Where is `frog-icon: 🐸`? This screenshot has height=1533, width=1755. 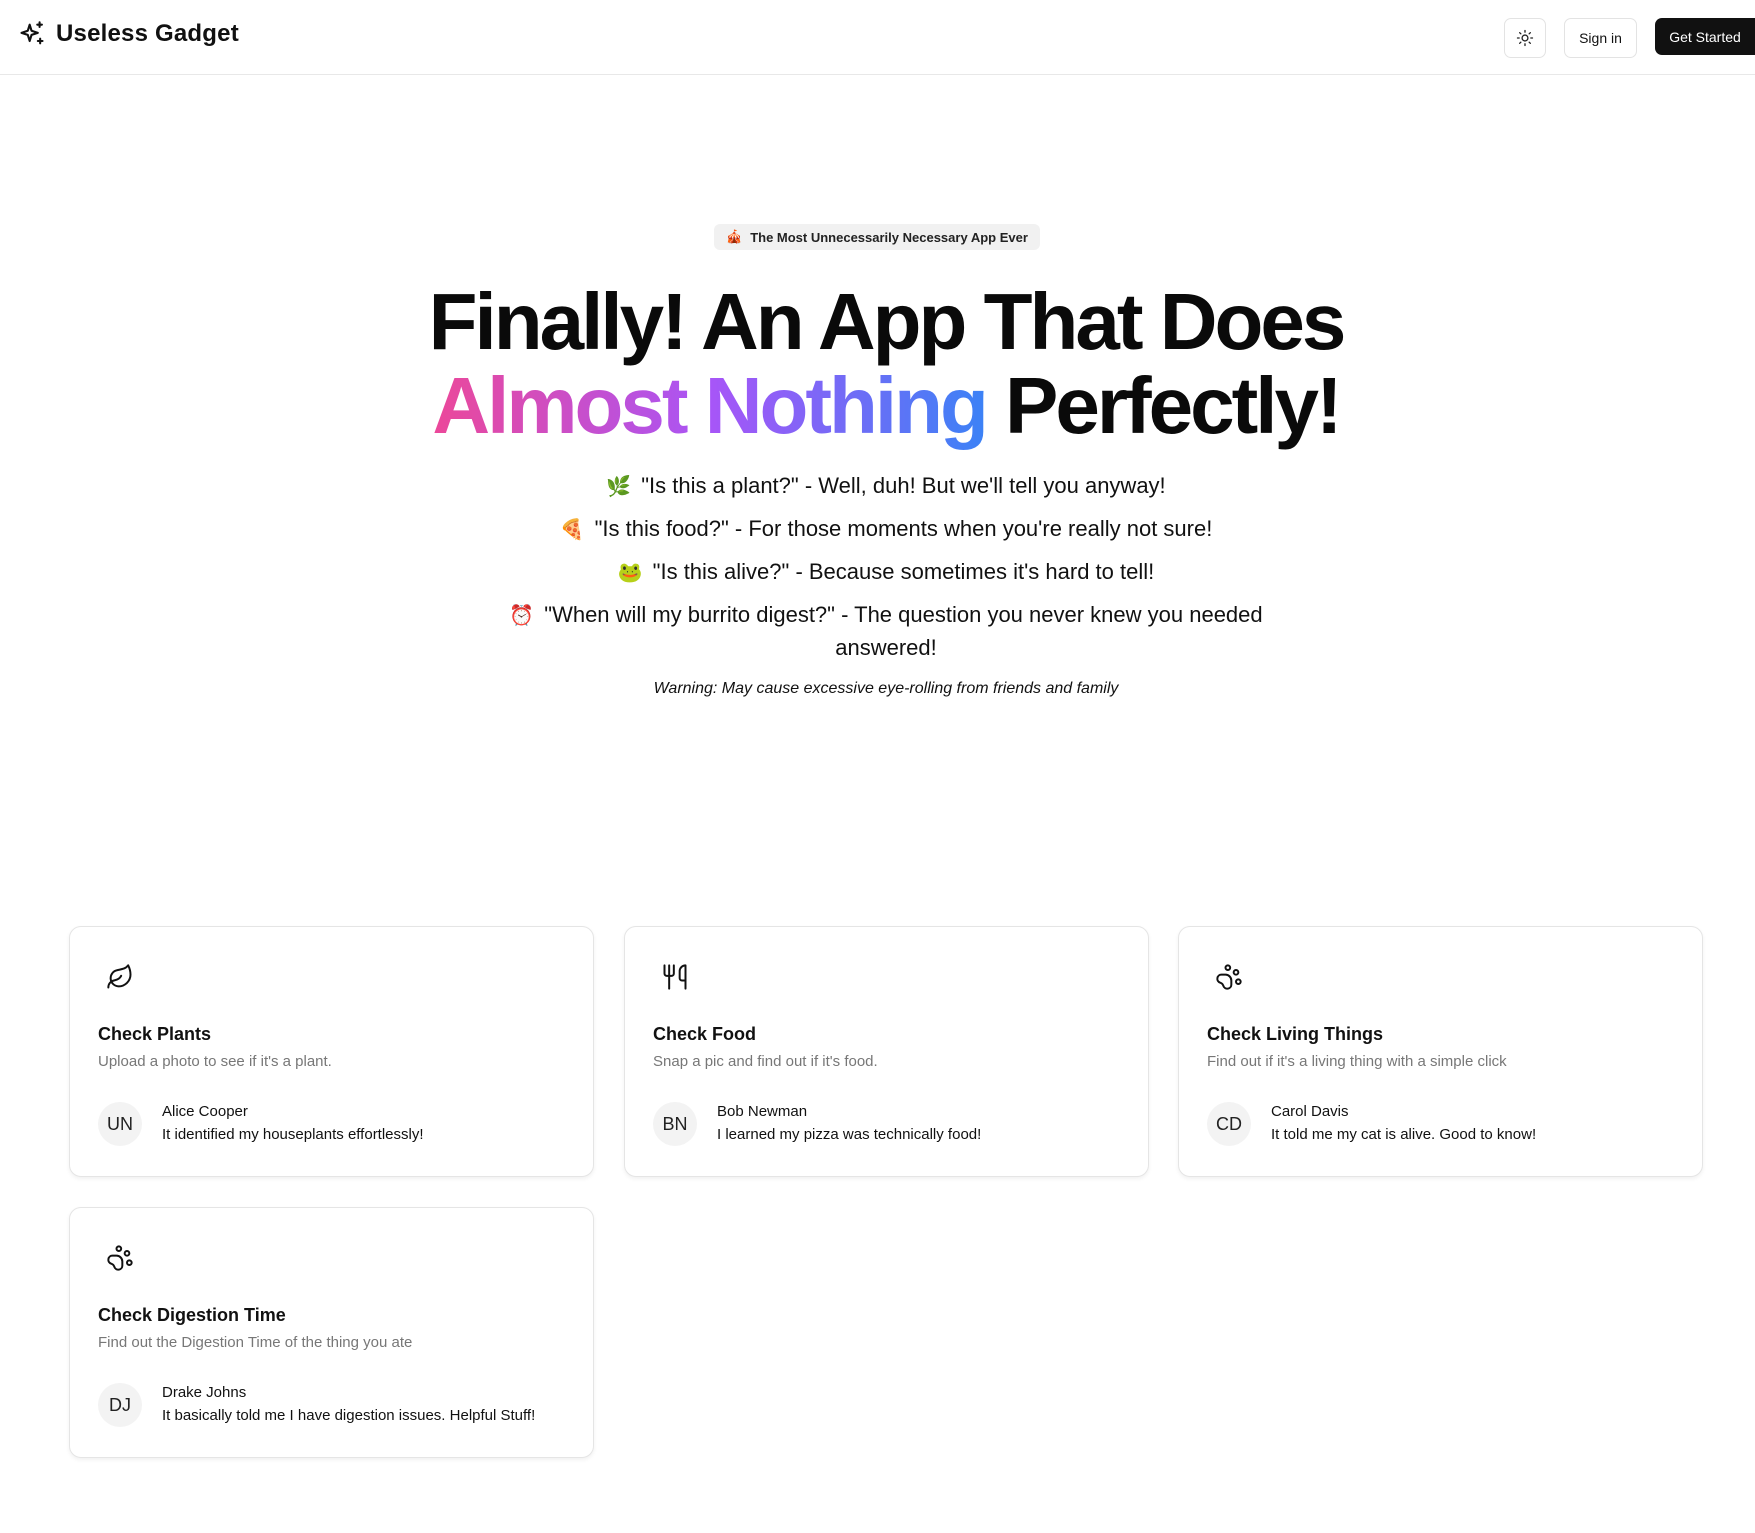
frog-icon: 🐸 is located at coordinates (630, 573).